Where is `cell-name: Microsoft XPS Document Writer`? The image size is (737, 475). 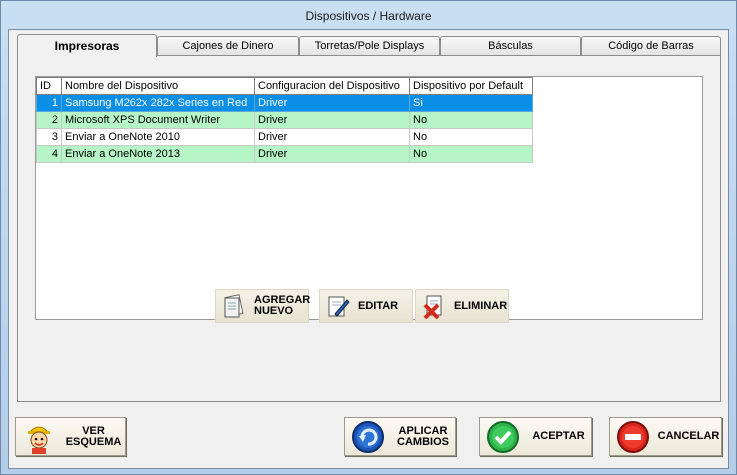
cell-name: Microsoft XPS Document Writer is located at coordinates (158, 120).